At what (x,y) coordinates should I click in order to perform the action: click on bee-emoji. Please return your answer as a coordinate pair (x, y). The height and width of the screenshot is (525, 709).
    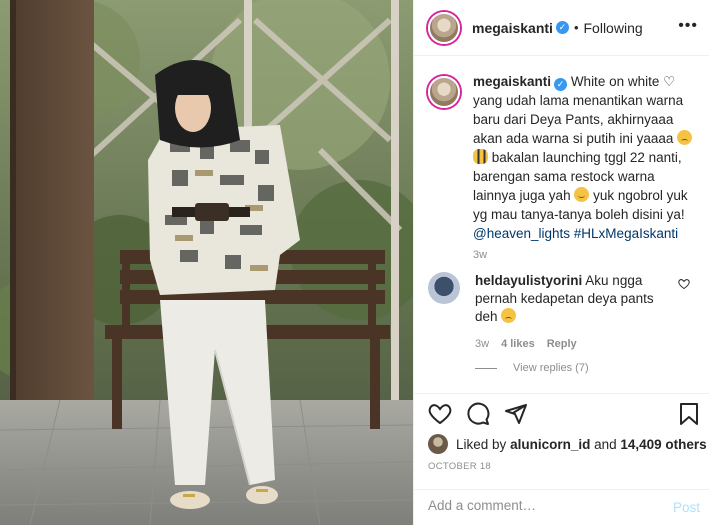
    Looking at the image, I should click on (480, 156).